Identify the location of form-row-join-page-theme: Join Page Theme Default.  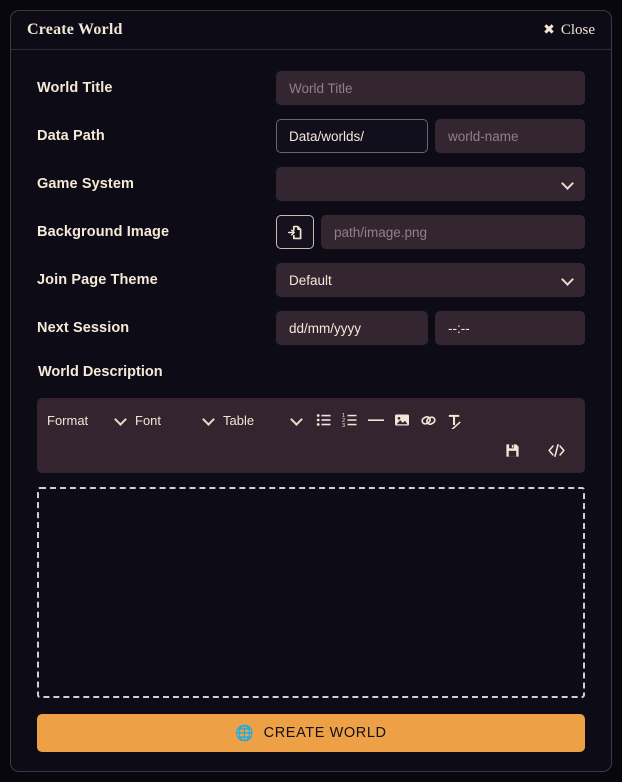
(311, 280).